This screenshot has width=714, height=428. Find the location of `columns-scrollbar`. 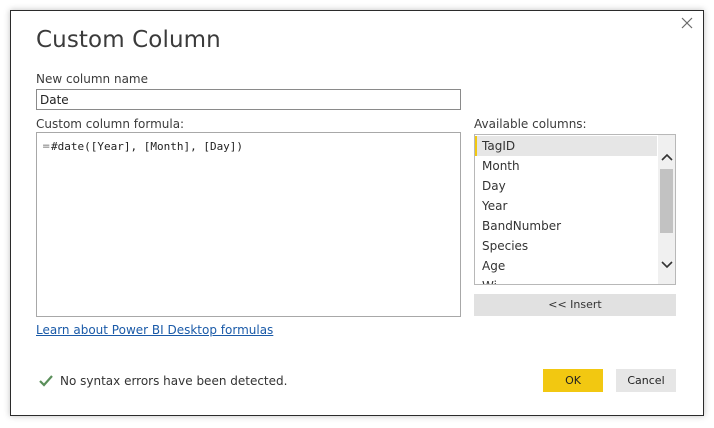

columns-scrollbar is located at coordinates (666, 209).